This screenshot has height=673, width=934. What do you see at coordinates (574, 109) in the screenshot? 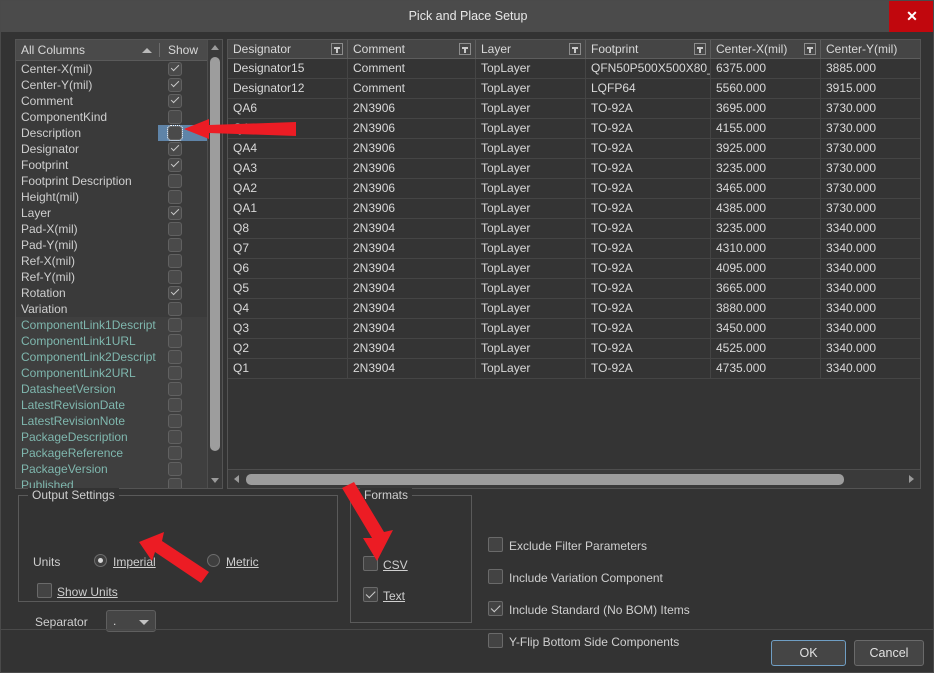
I see `table-row: QA6 2N3906 TopLayer TO-92A 3695.000 3730.000` at bounding box center [574, 109].